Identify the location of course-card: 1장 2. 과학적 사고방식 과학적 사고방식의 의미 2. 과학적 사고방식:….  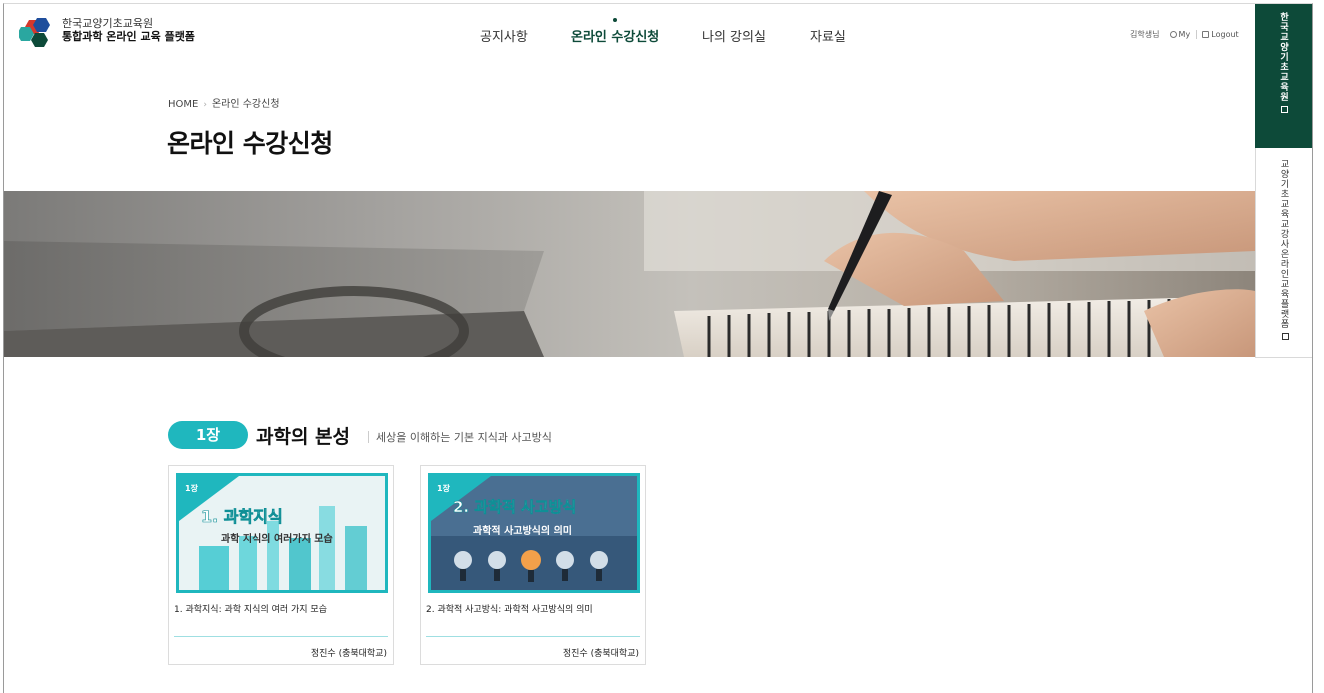
(533, 565).